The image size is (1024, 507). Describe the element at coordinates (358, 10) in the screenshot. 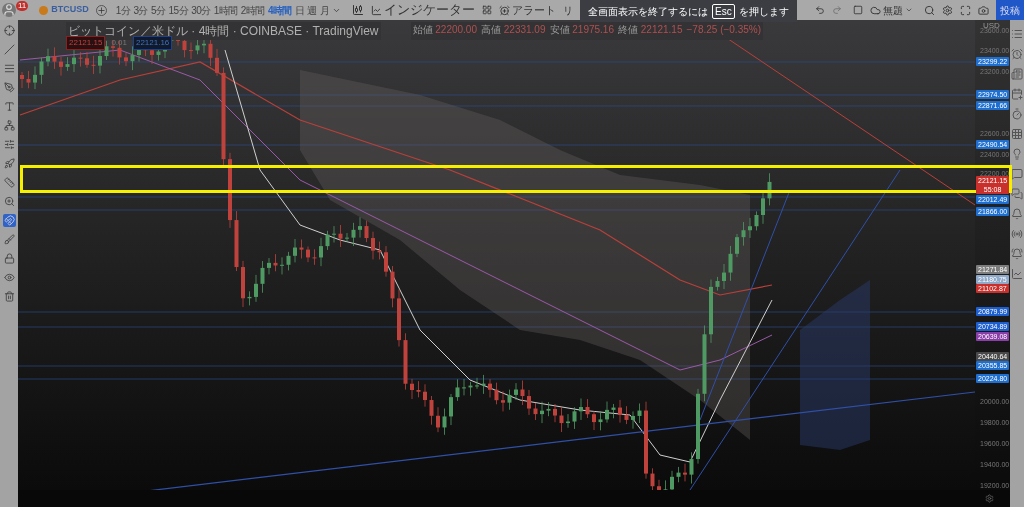

I see `candles-icon` at that location.